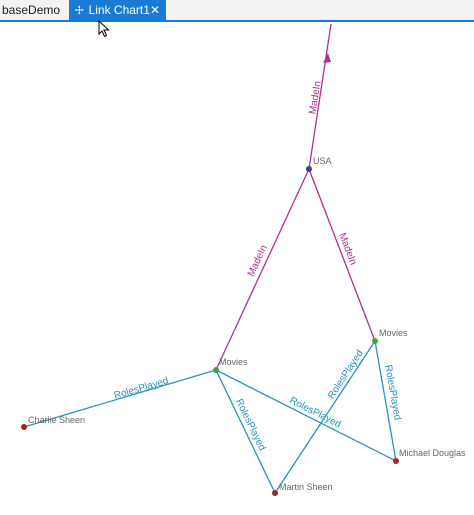  Describe the element at coordinates (393, 333) in the screenshot. I see `node-label-movies-2: Movies` at that location.